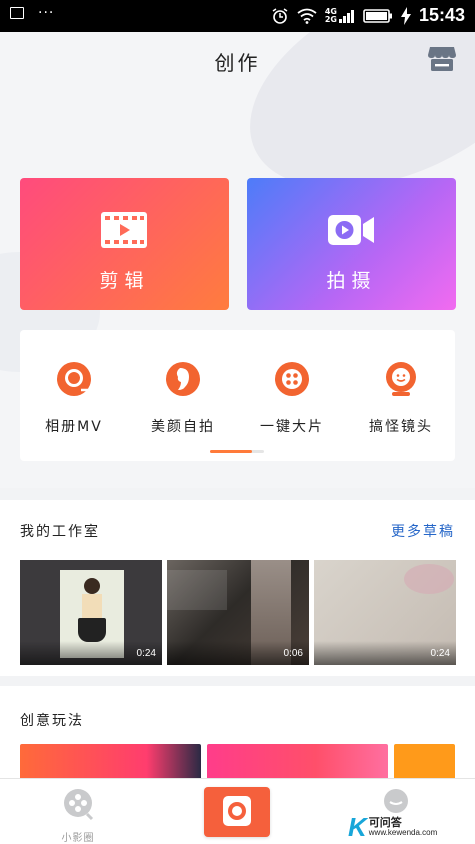 The width and height of the screenshot is (475, 844). I want to click on more-drafts-link: 更多草稿, so click(423, 531).